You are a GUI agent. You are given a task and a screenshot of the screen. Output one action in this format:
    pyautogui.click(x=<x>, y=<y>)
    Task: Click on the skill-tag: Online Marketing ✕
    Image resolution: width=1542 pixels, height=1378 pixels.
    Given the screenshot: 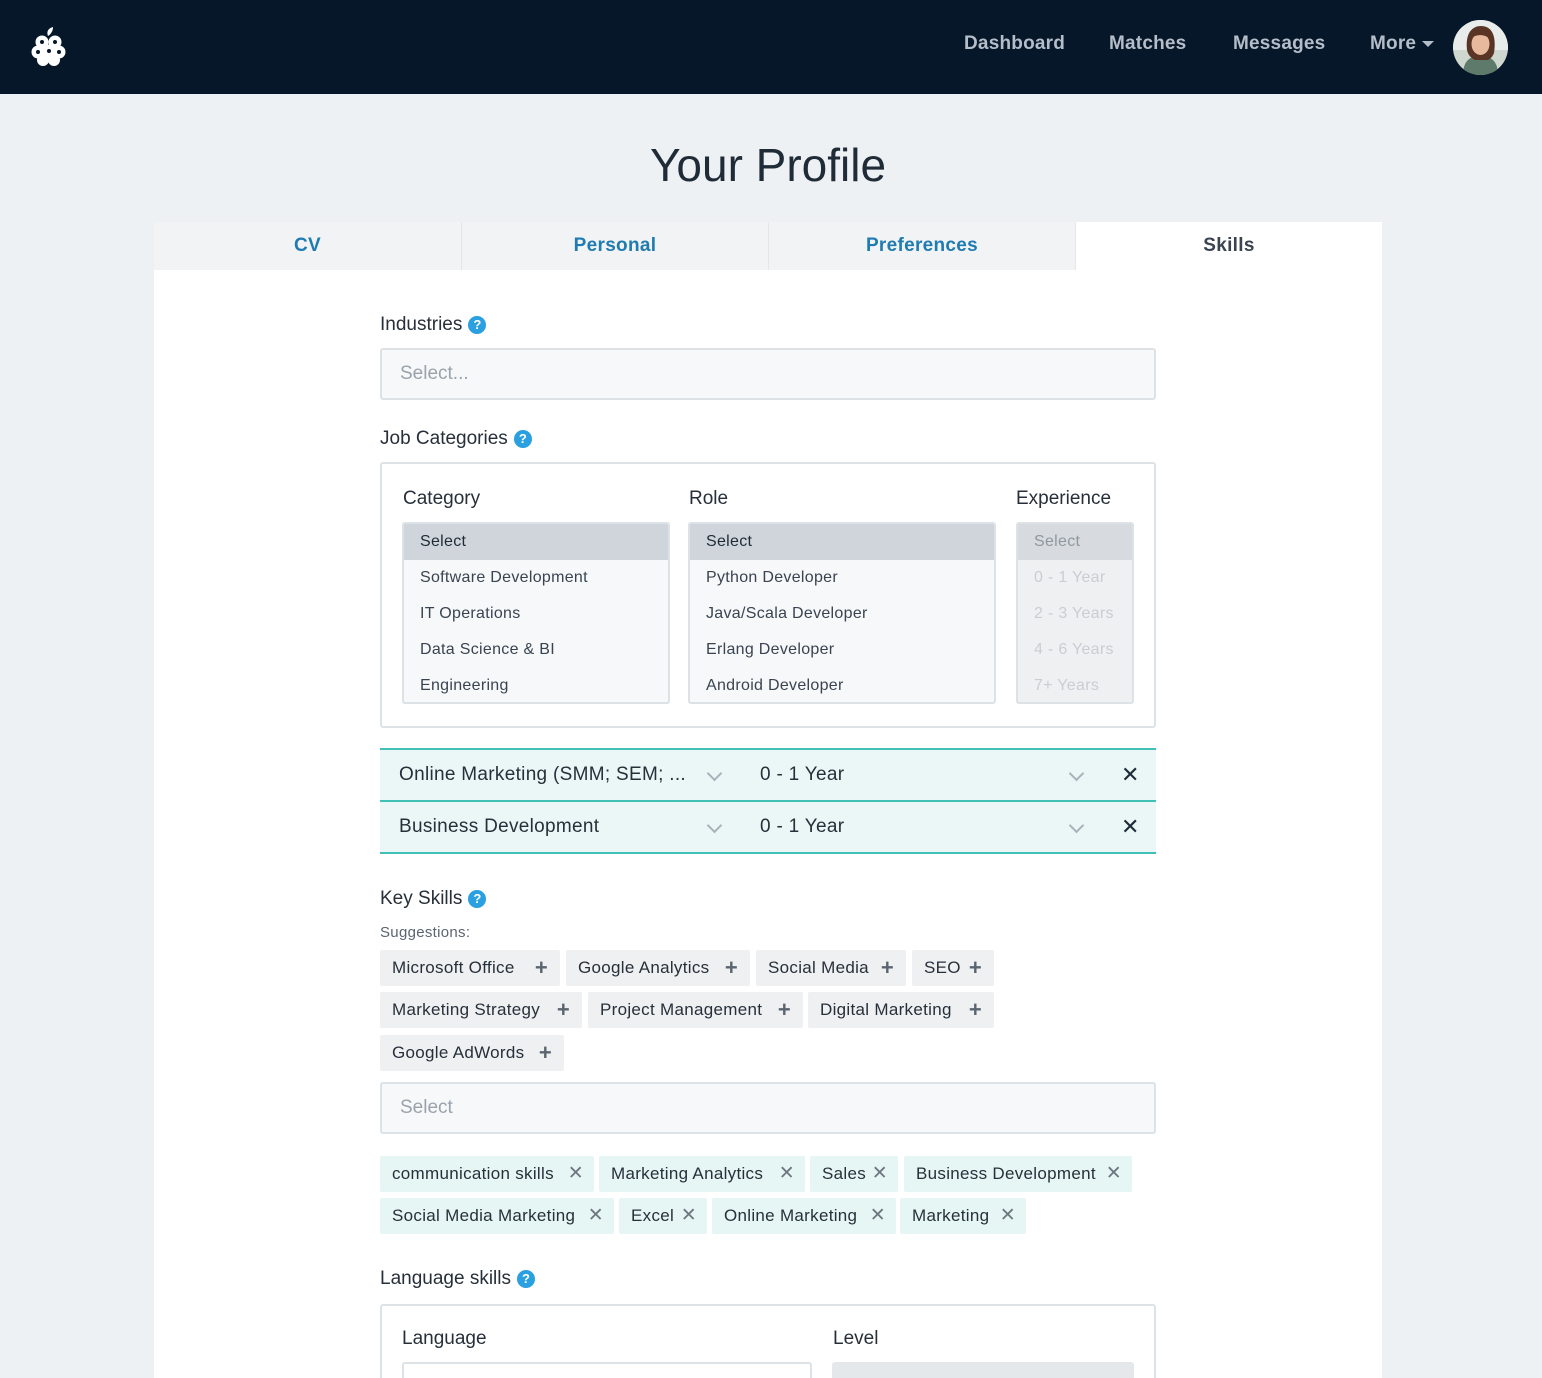 What is the action you would take?
    pyautogui.click(x=804, y=1216)
    